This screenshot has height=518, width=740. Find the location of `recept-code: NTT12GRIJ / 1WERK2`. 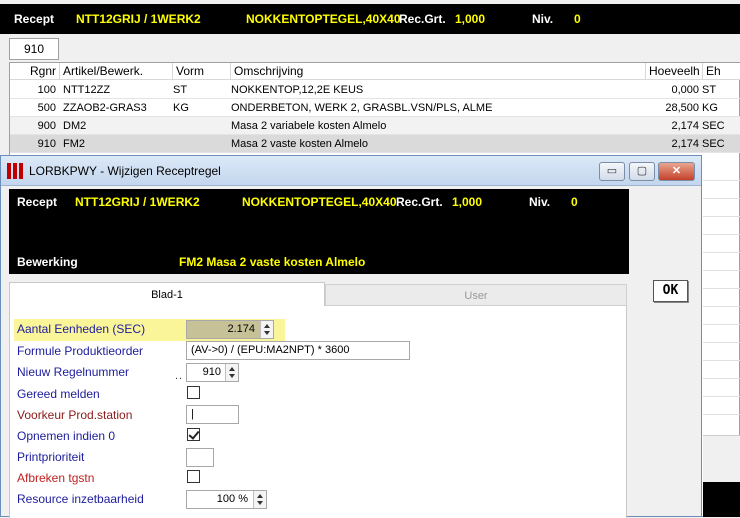

recept-code: NTT12GRIJ / 1WERK2 is located at coordinates (138, 19).